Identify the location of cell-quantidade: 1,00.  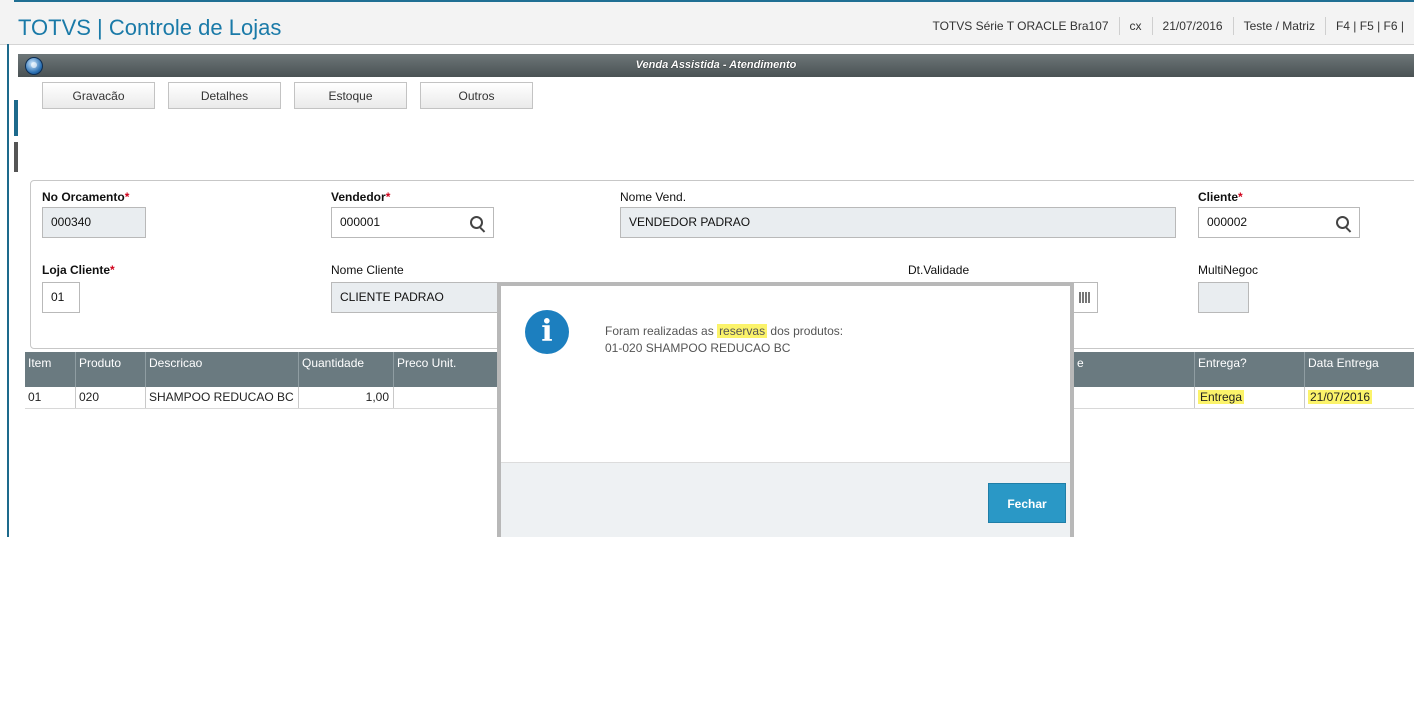
(345, 397).